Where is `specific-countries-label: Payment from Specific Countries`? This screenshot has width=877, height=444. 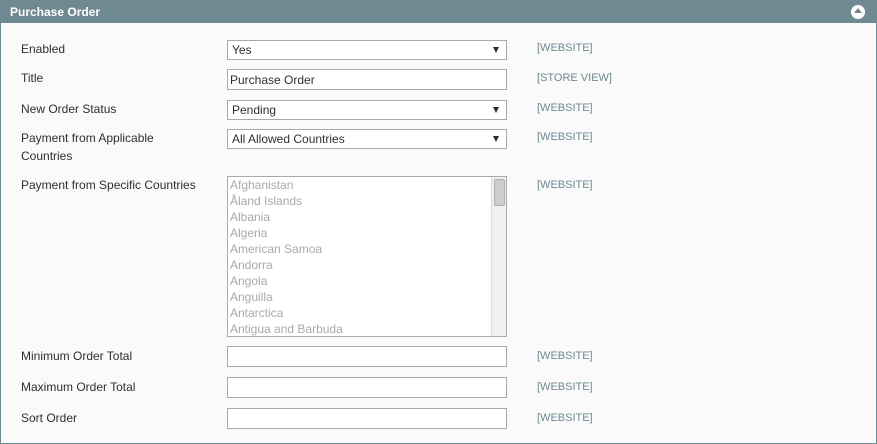
specific-countries-label: Payment from Specific Countries is located at coordinates (108, 185).